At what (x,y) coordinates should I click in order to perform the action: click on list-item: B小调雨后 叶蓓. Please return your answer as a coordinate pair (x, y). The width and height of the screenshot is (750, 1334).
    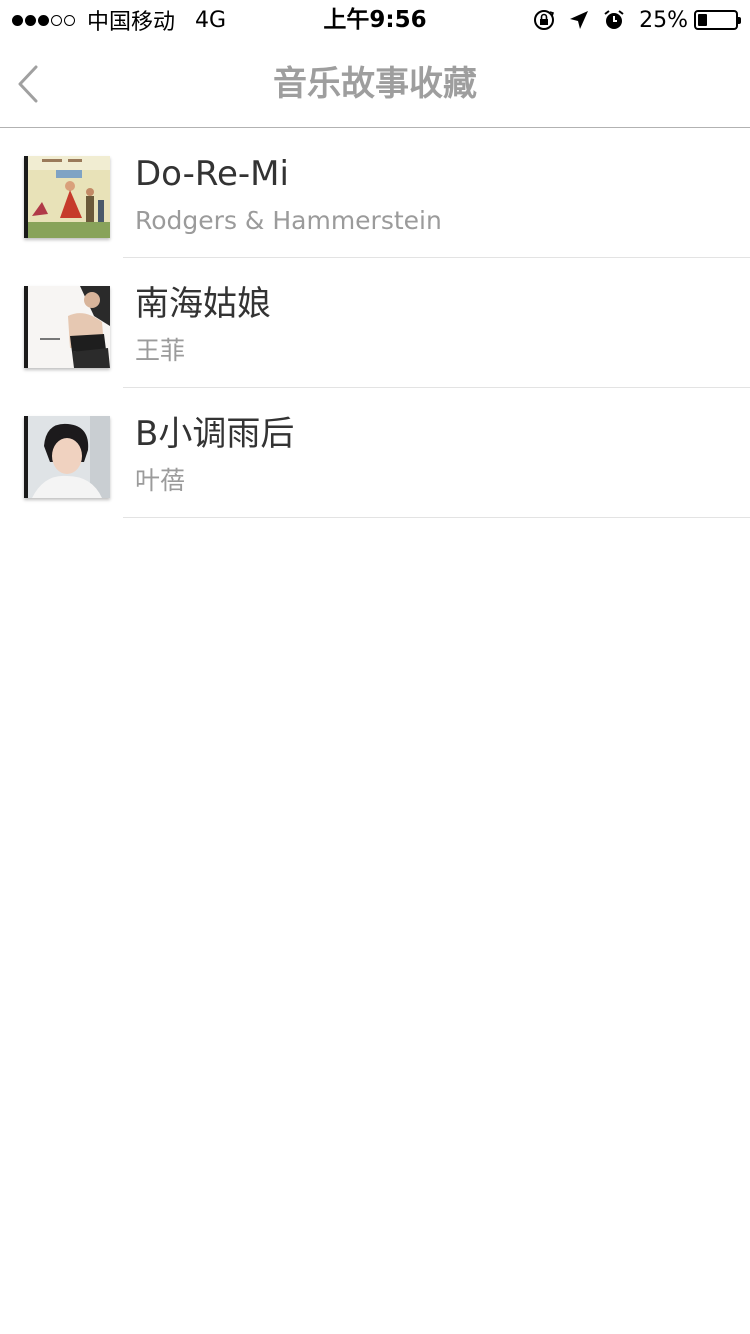
    Looking at the image, I should click on (375, 453).